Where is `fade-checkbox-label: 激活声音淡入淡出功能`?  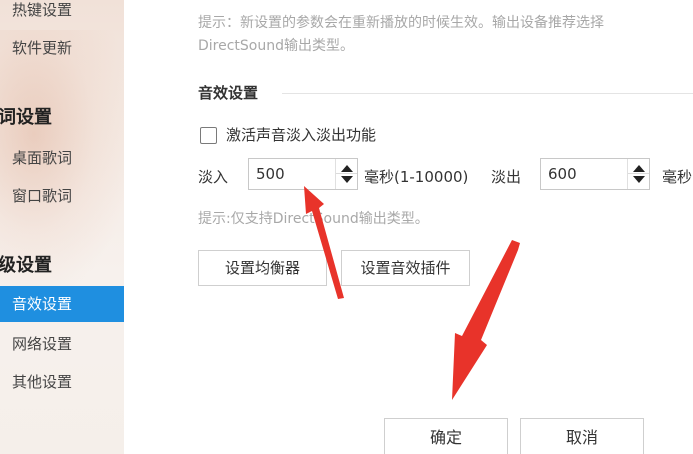 fade-checkbox-label: 激活声音淡入淡出功能 is located at coordinates (301, 134).